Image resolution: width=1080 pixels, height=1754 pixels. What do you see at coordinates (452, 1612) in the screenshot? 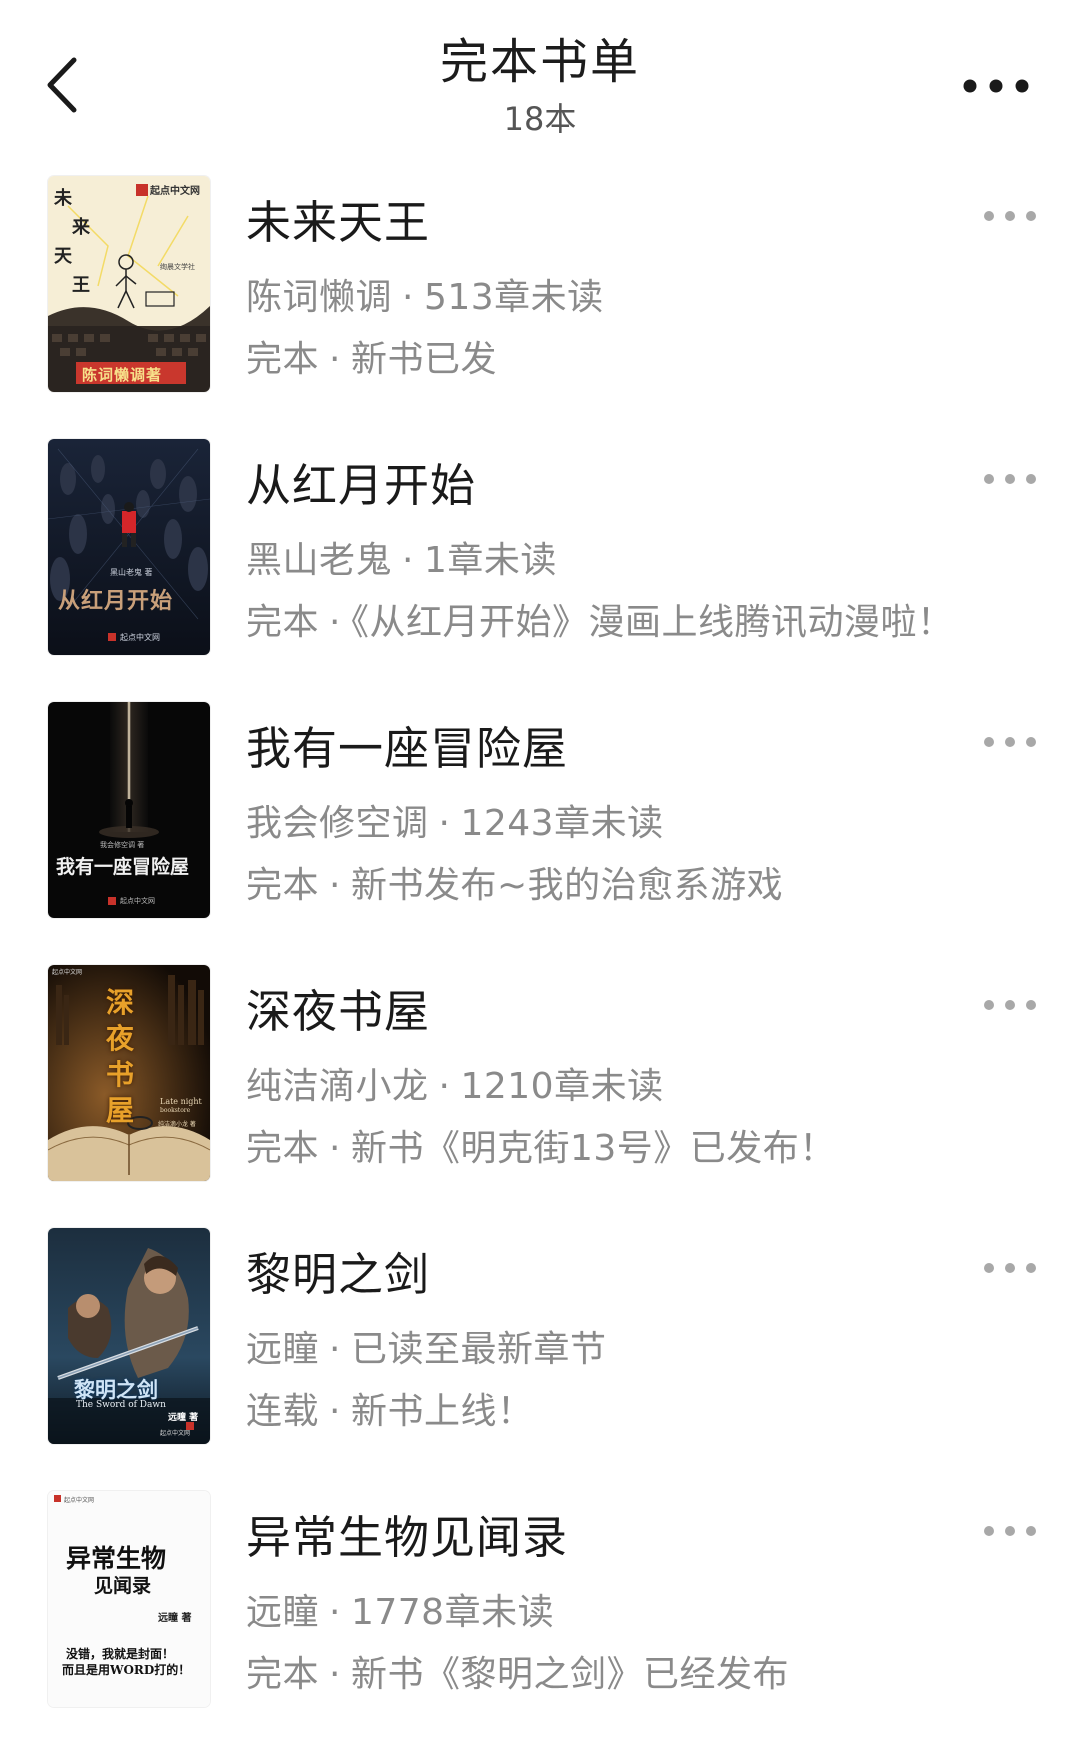
I see `book-progress: 1778章未读` at bounding box center [452, 1612].